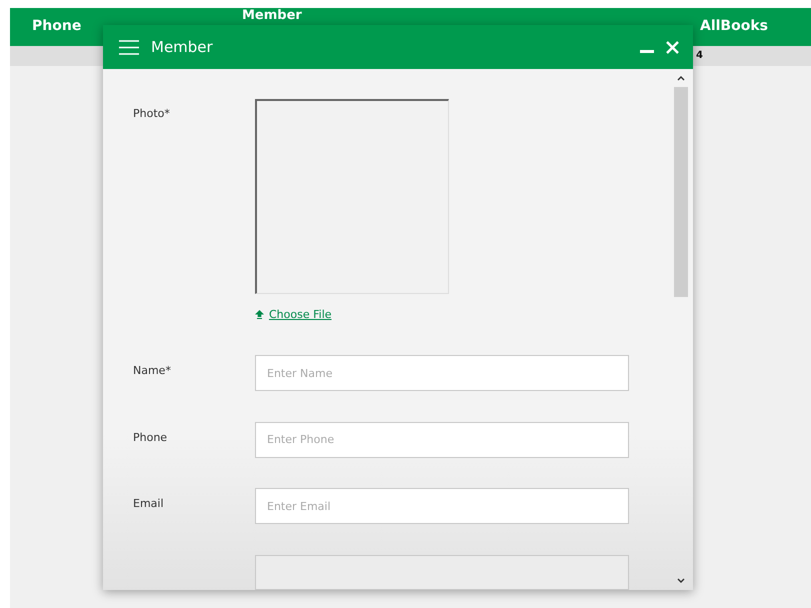 The image size is (811, 608). Describe the element at coordinates (442, 440) in the screenshot. I see `input-field: Enter Phone` at that location.